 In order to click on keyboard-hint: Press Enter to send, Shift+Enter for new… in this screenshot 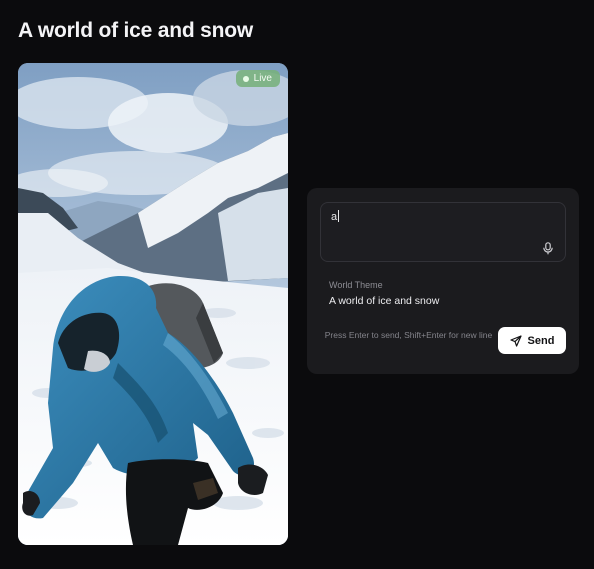, I will do `click(408, 335)`.